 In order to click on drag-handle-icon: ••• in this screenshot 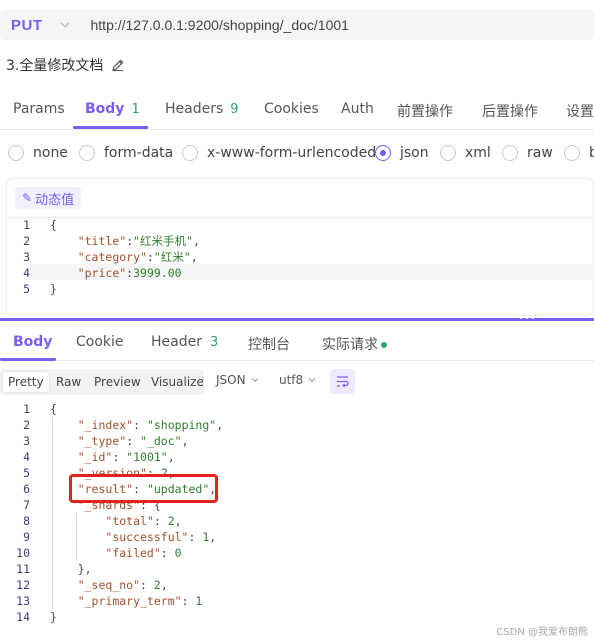, I will do `click(527, 319)`.